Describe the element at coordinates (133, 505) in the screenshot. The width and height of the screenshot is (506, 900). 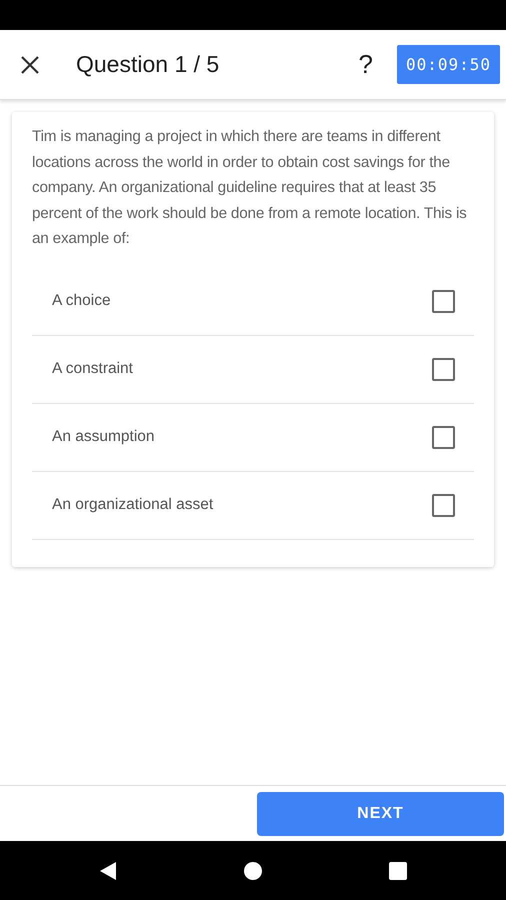
I see `option-label: An organizational asset` at that location.